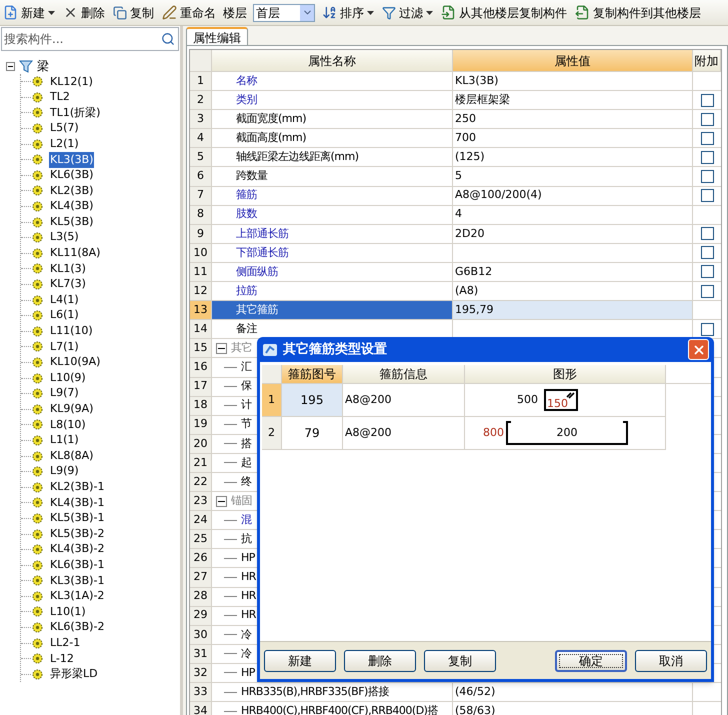 This screenshot has width=728, height=715. Describe the element at coordinates (455, 158) in the screenshot. I see `table-row: 5 轴线距梁左边线距离(mm) (125)` at that location.